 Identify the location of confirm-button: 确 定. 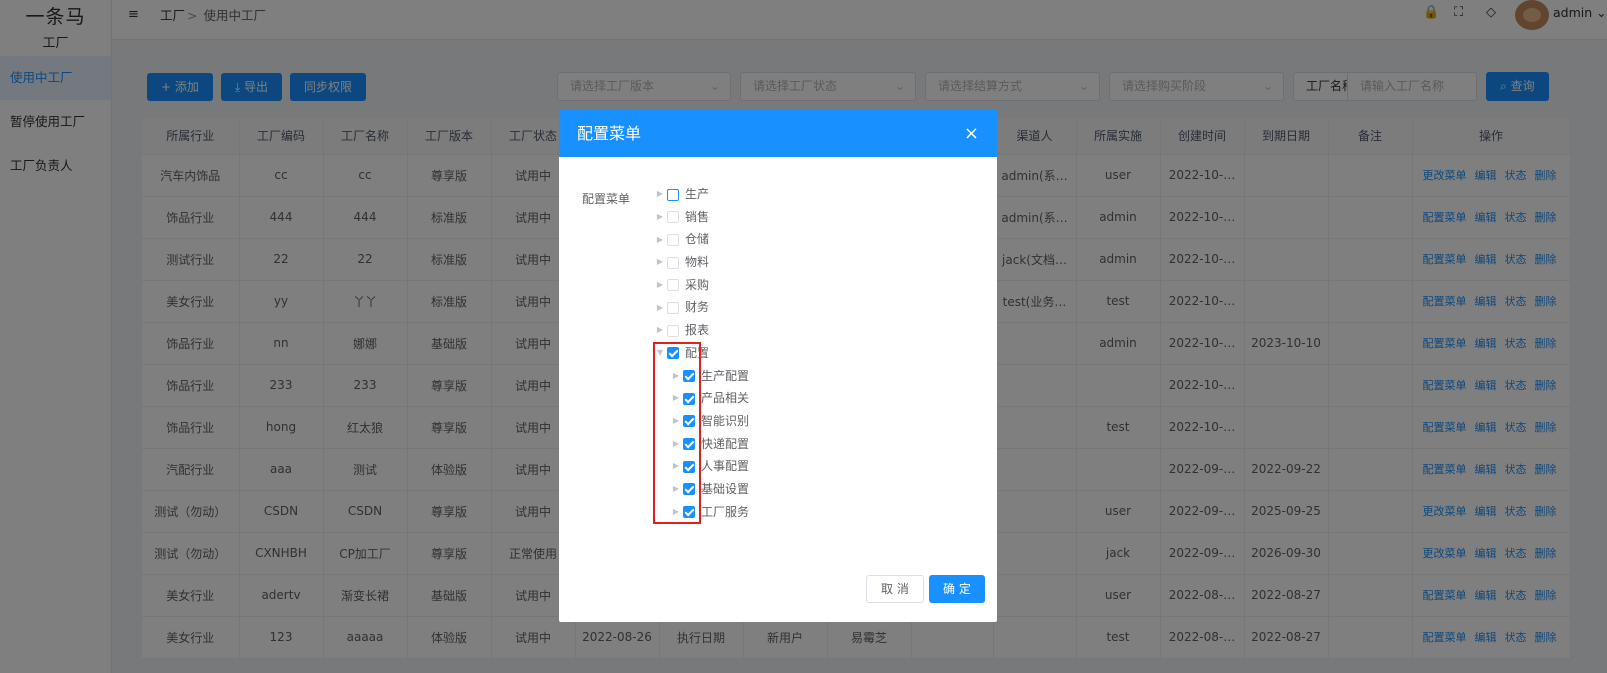
(957, 589).